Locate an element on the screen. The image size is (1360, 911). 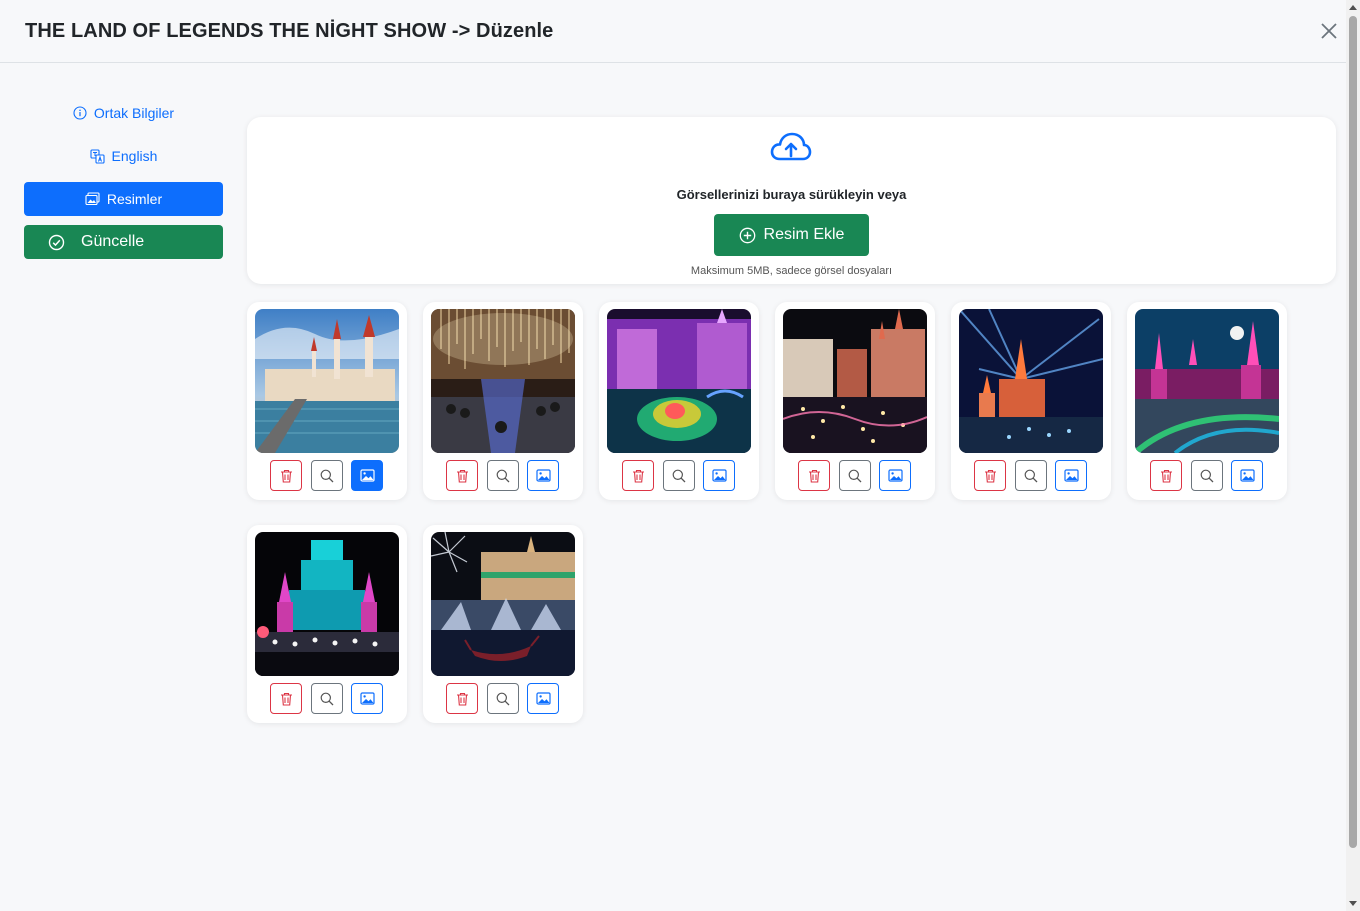
plus-circle-icon is located at coordinates (747, 235).